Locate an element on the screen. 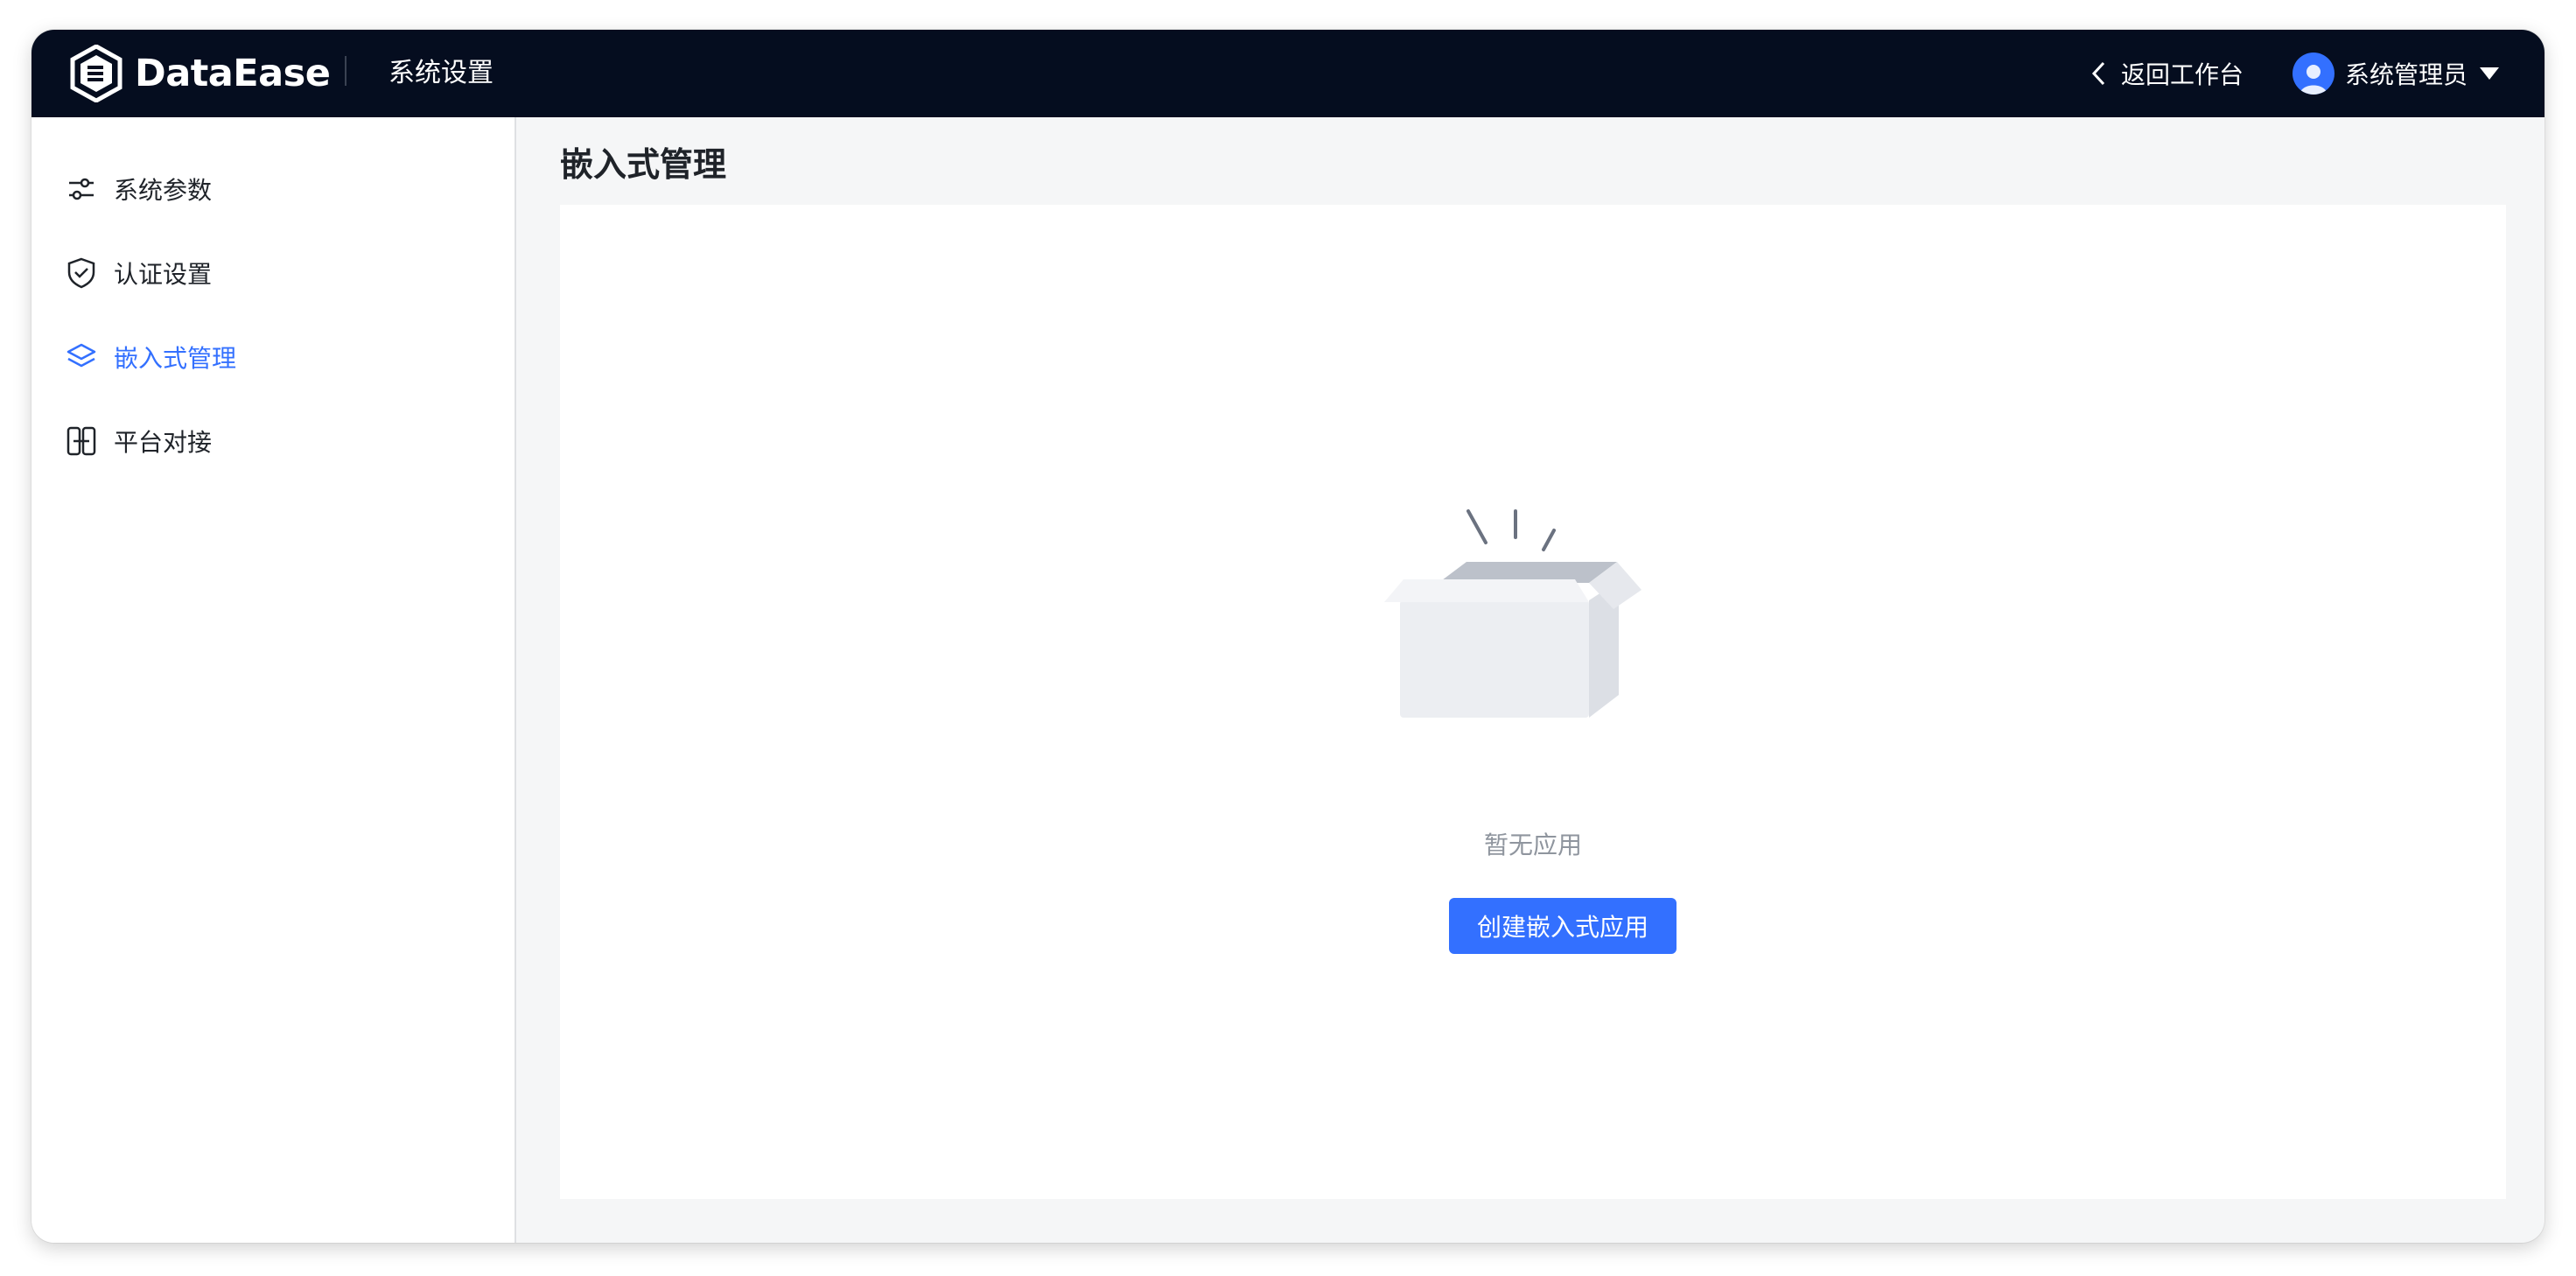 This screenshot has height=1276, width=2576. dataease-logo-icon is located at coordinates (96, 73).